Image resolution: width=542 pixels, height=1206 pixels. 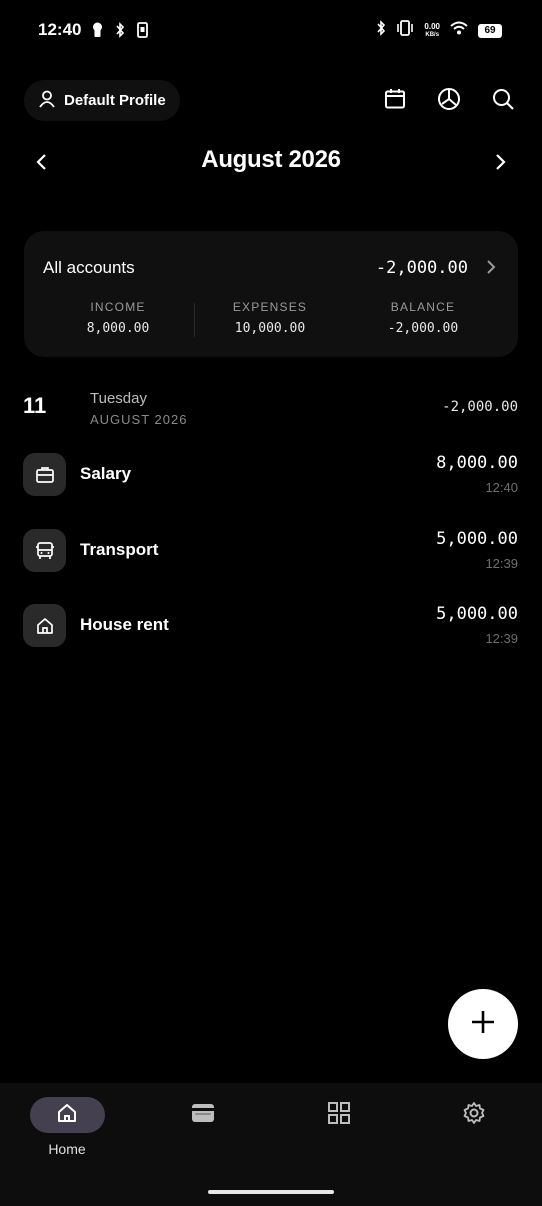 I want to click on home-icon, so click(x=67, y=1115).